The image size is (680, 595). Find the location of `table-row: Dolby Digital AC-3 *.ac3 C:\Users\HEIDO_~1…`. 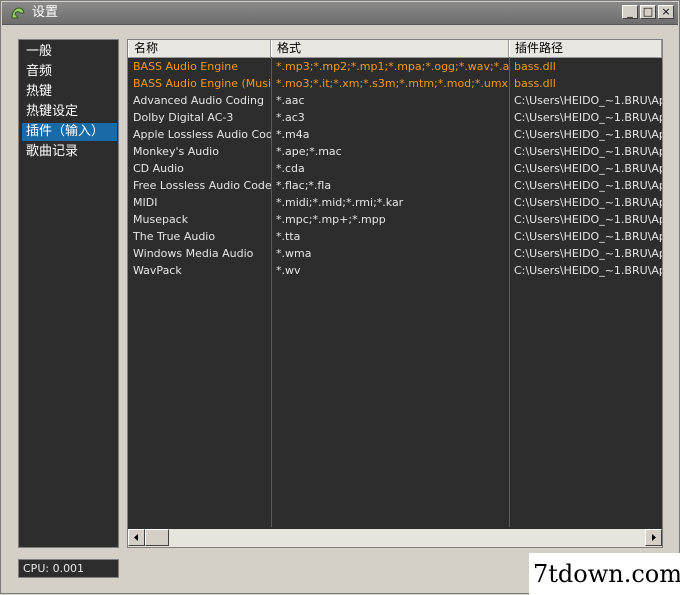

table-row: Dolby Digital AC-3 *.ac3 C:\Users\HEIDO_~1… is located at coordinates (395, 117).